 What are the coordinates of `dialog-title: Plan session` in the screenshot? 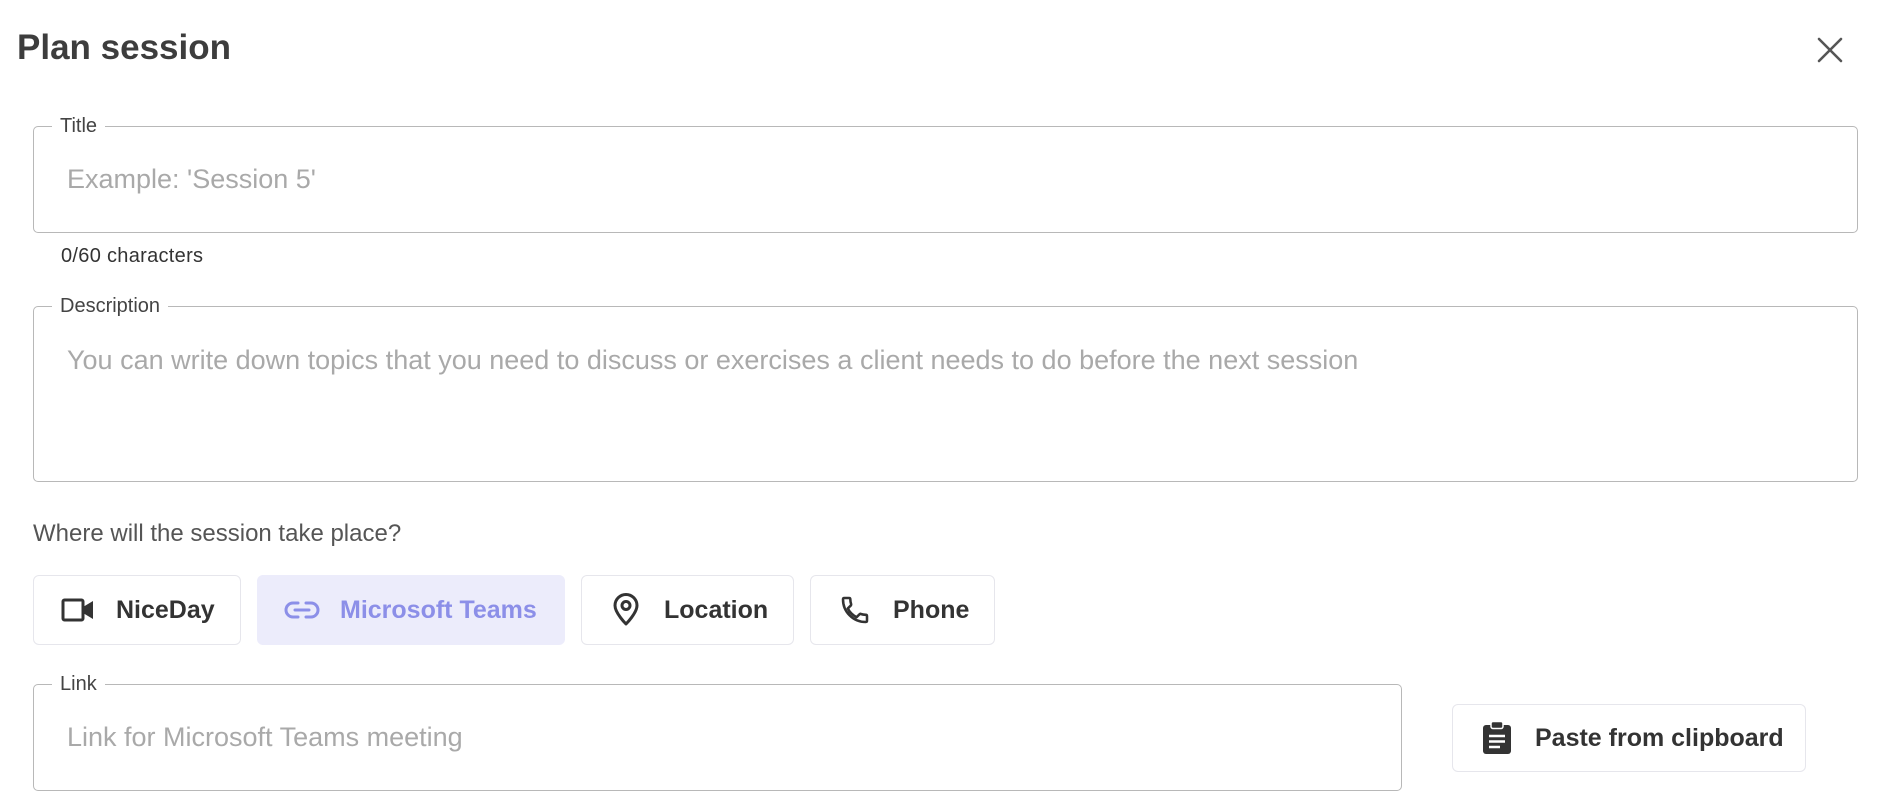 It's located at (124, 47).